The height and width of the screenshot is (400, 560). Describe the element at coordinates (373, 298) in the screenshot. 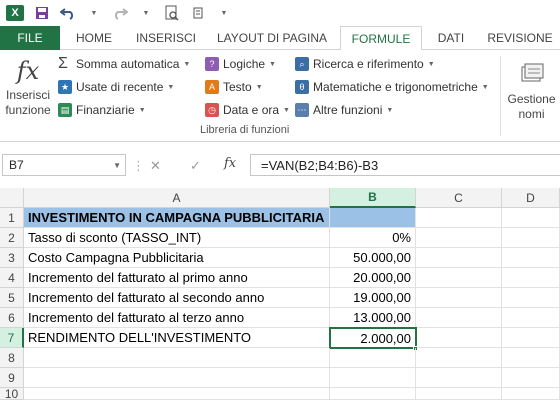

I see `cell-b5: 19.000,00` at that location.